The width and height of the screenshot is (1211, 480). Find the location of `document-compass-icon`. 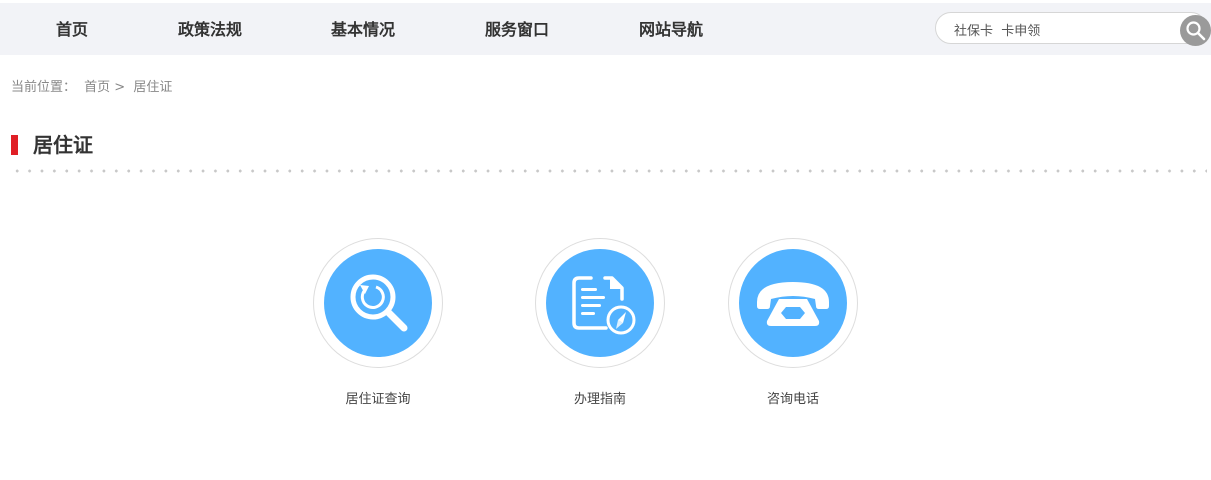

document-compass-icon is located at coordinates (604, 305).